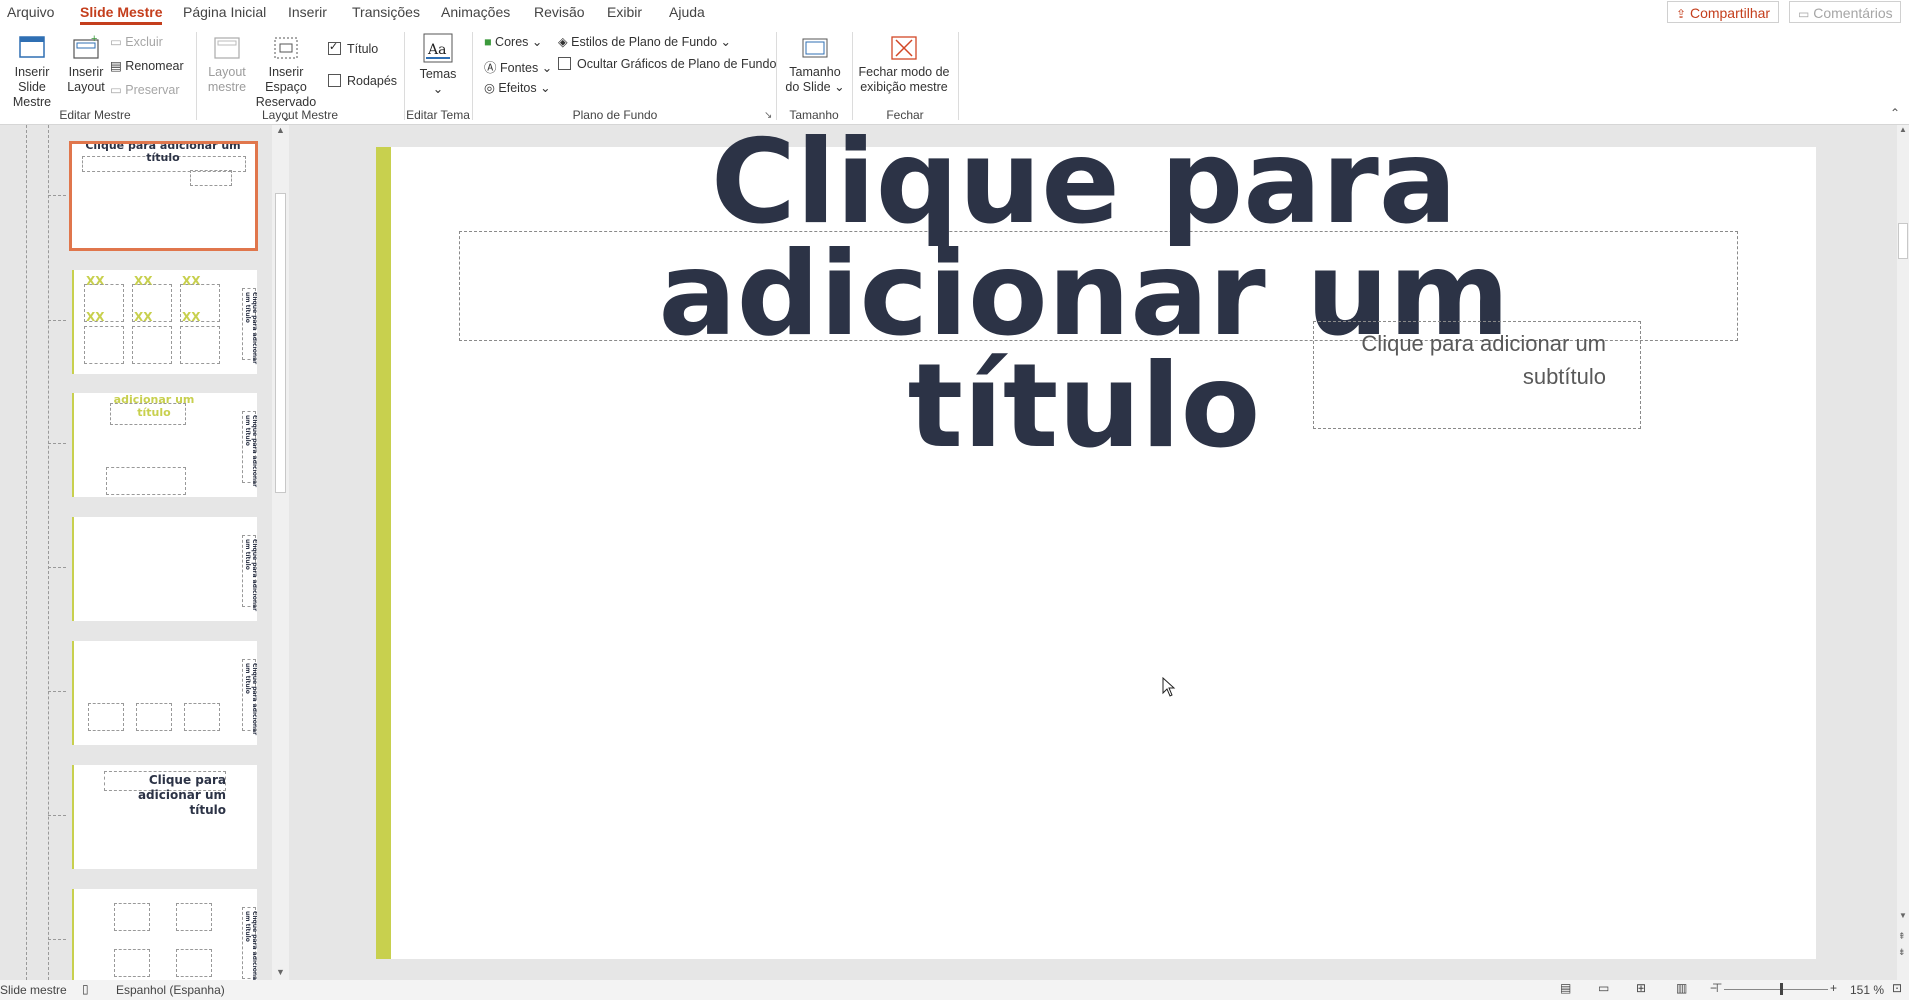 The height and width of the screenshot is (1000, 1909). What do you see at coordinates (163, 196) in the screenshot?
I see `layout-thumbnail-1: Clique para adicionar um título` at bounding box center [163, 196].